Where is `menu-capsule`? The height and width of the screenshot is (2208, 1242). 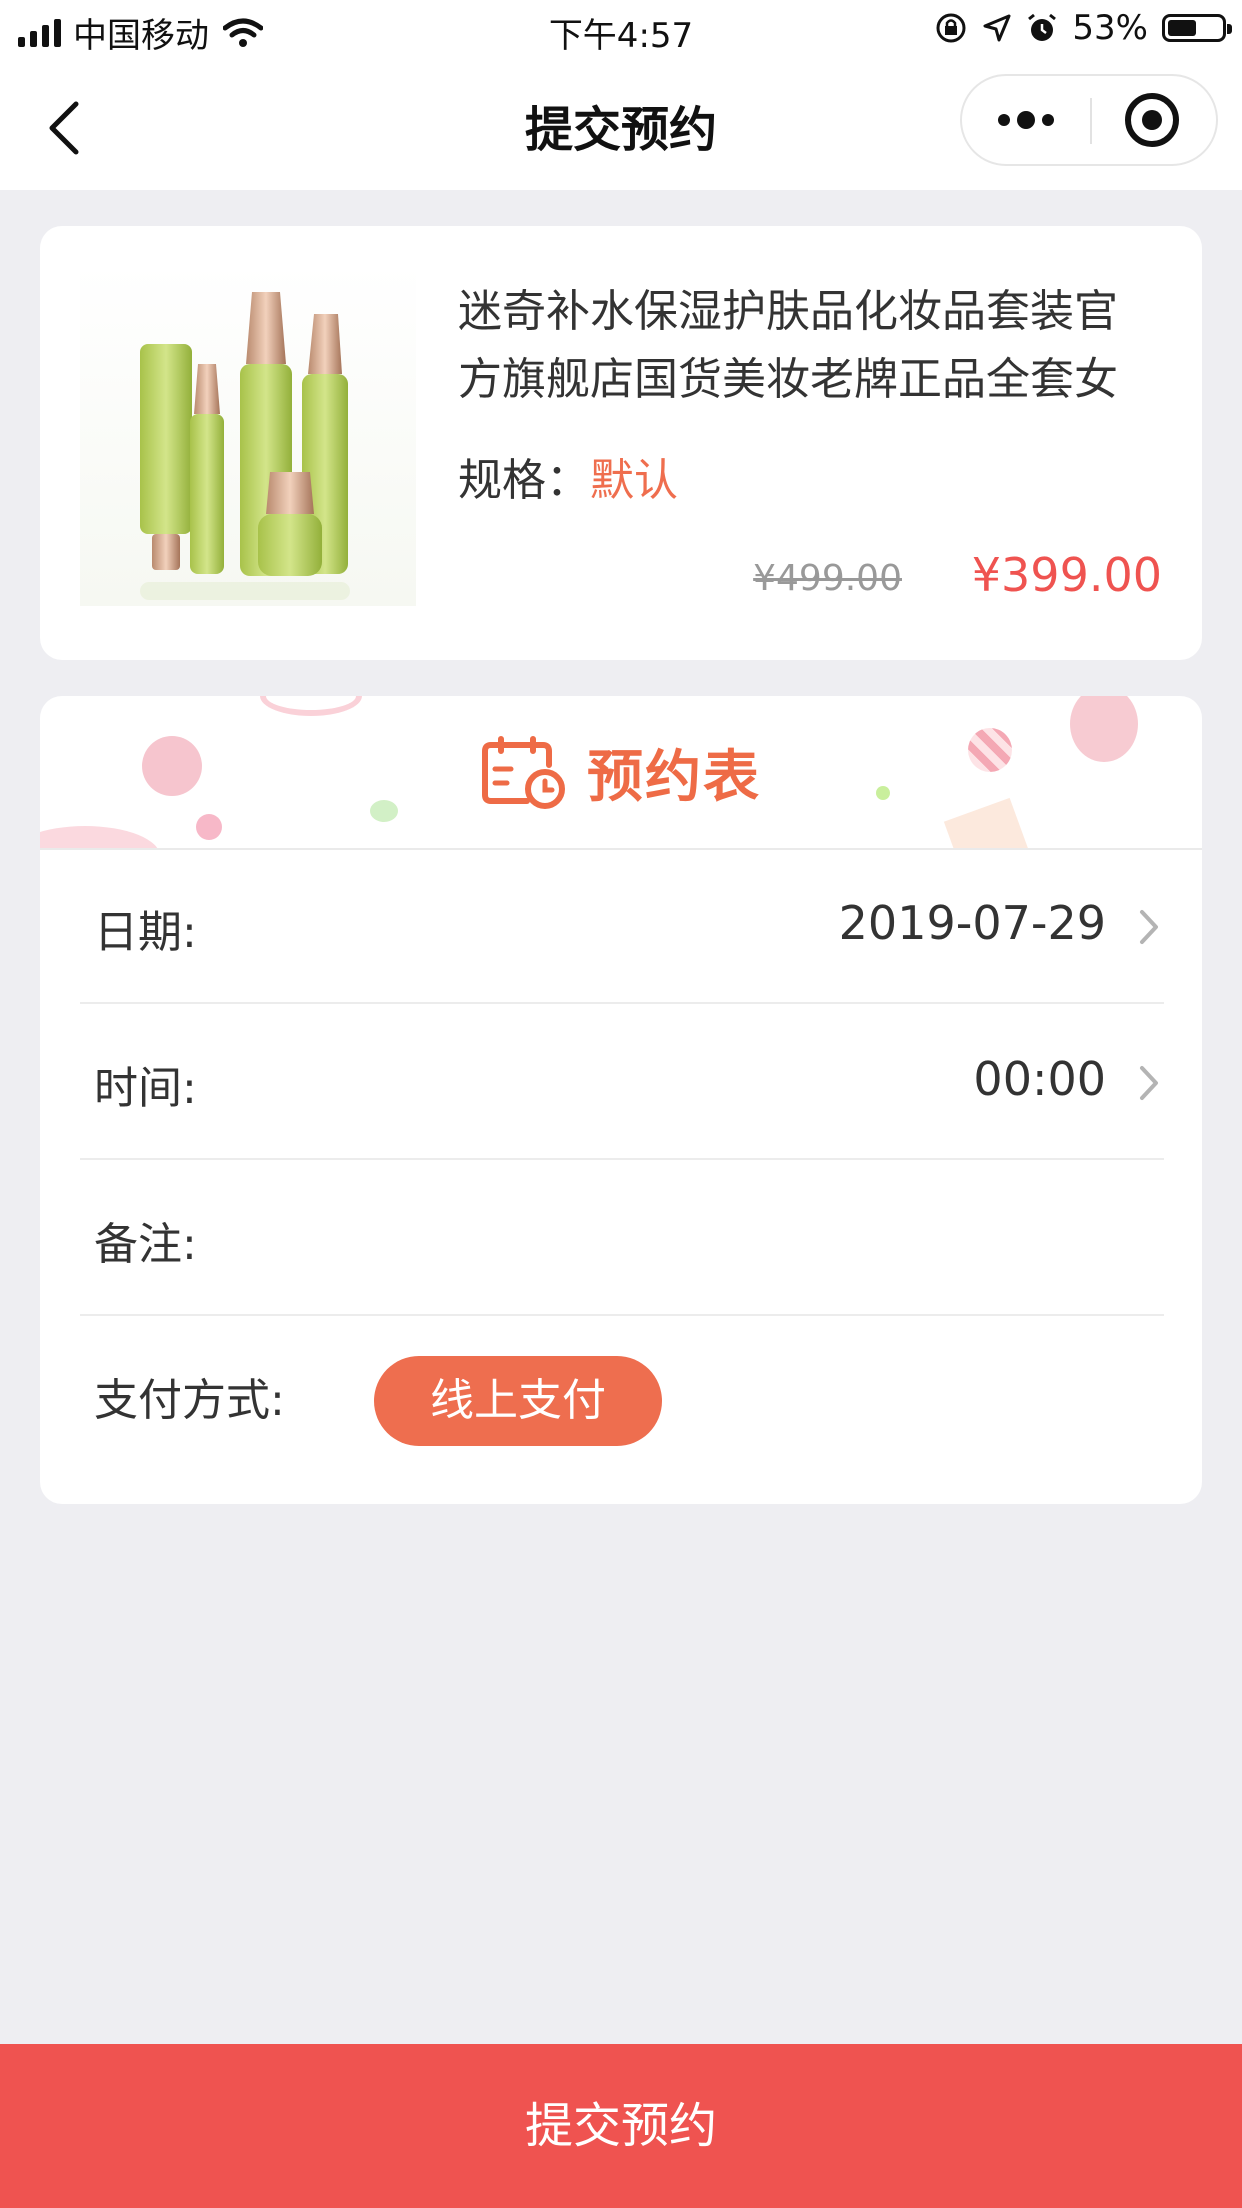 menu-capsule is located at coordinates (1089, 120).